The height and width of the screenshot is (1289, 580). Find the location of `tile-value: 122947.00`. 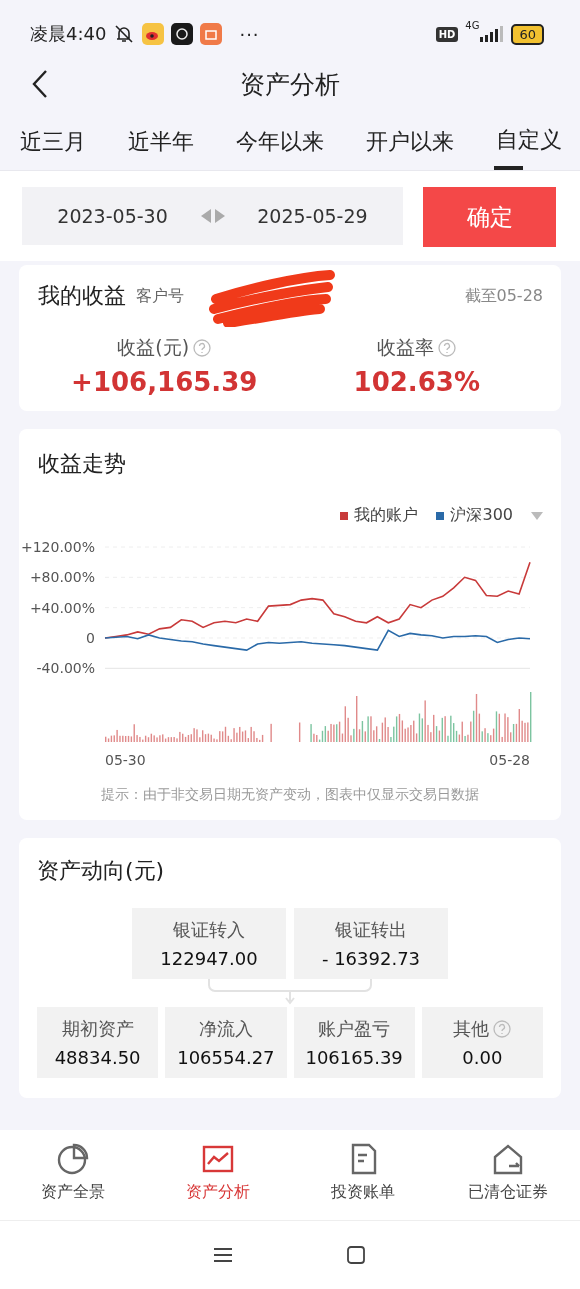

tile-value: 122947.00 is located at coordinates (209, 958).